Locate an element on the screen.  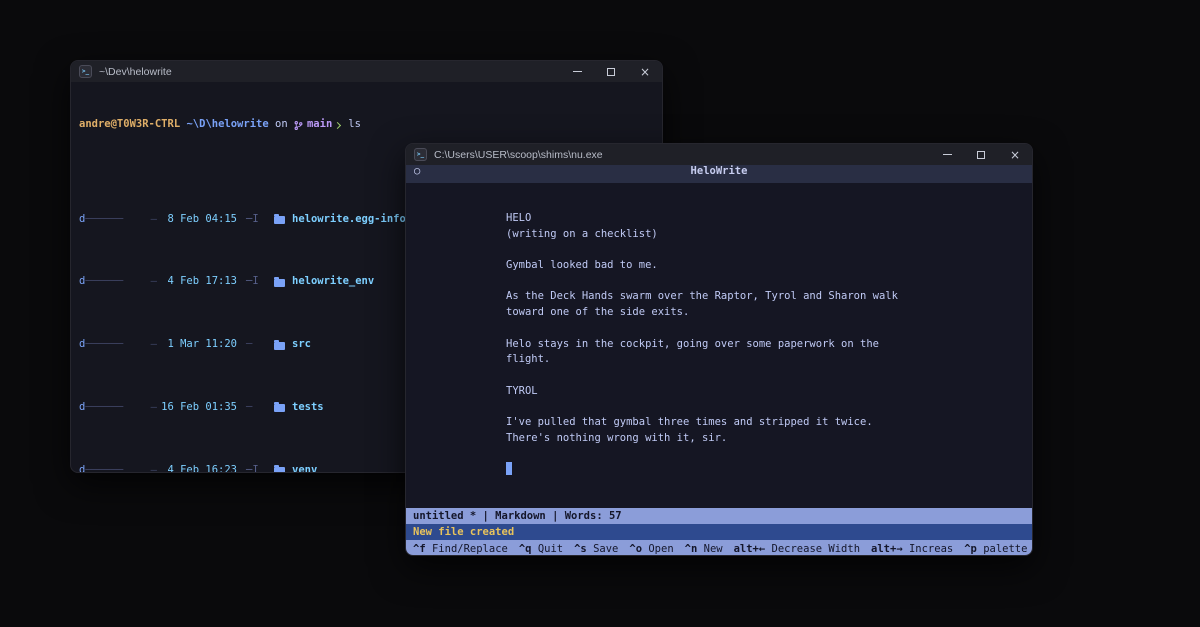
editor-line: There's nothing wrong with it, sir. is located at coordinates (617, 437).